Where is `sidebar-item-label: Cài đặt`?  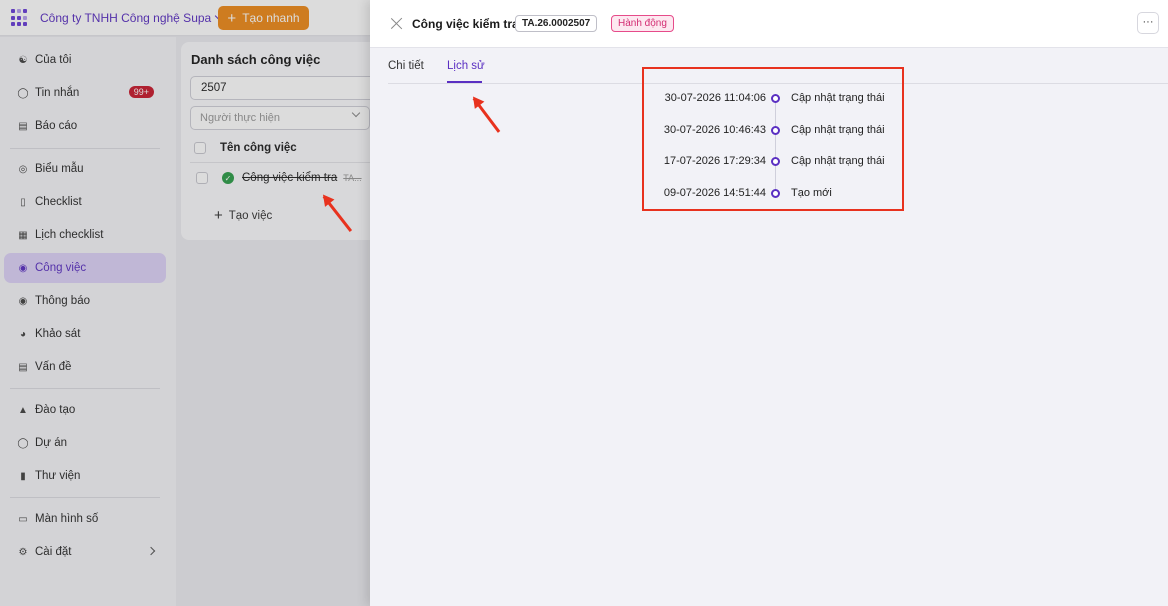
sidebar-item-label: Cài đặt is located at coordinates (53, 552).